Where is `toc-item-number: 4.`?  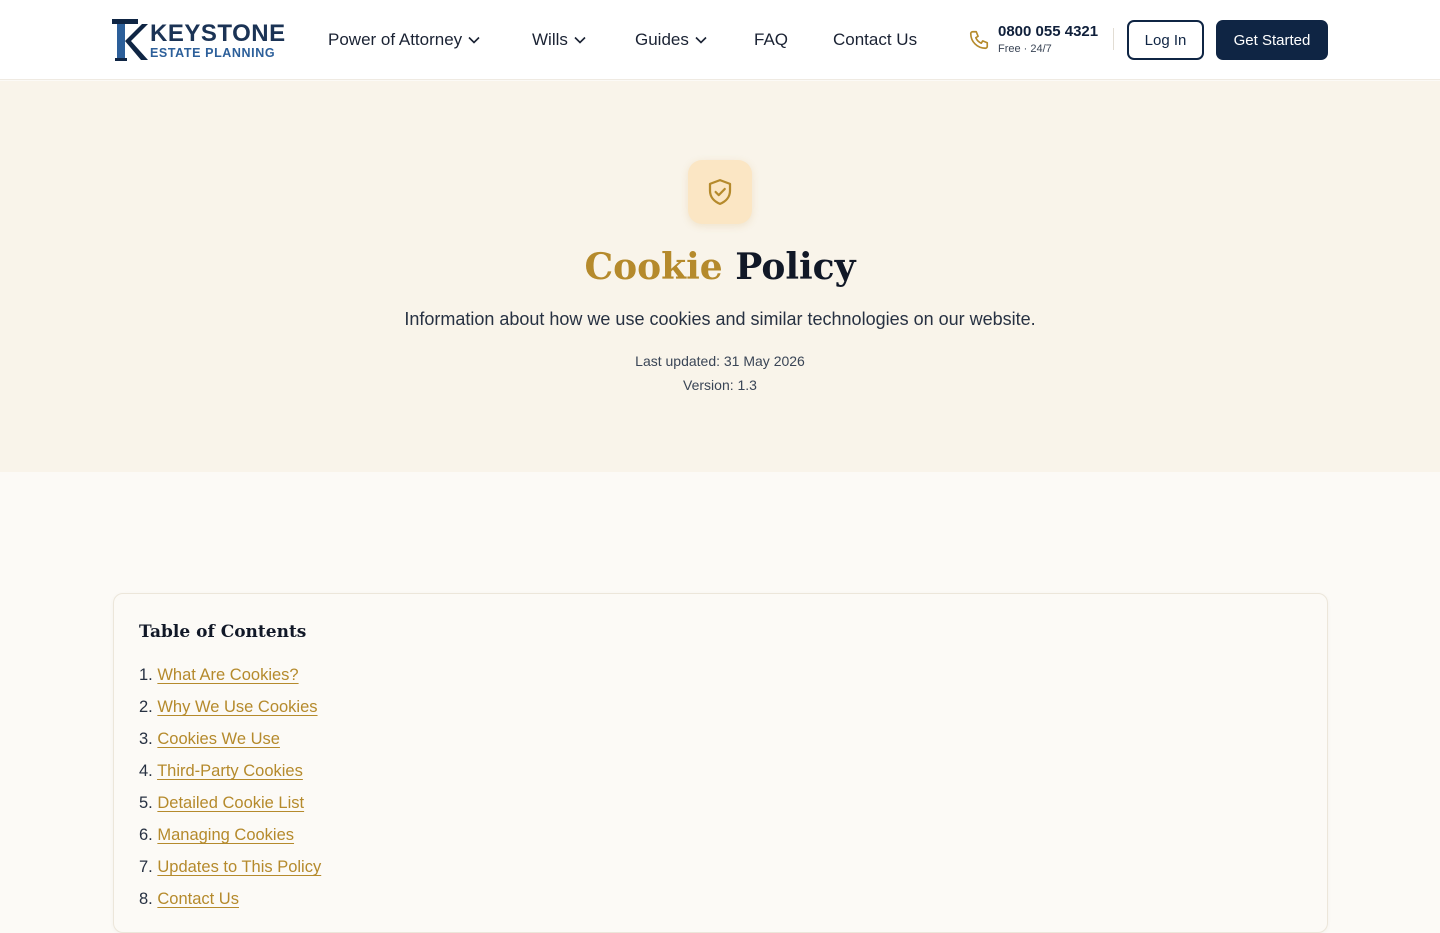 toc-item-number: 4. is located at coordinates (146, 771).